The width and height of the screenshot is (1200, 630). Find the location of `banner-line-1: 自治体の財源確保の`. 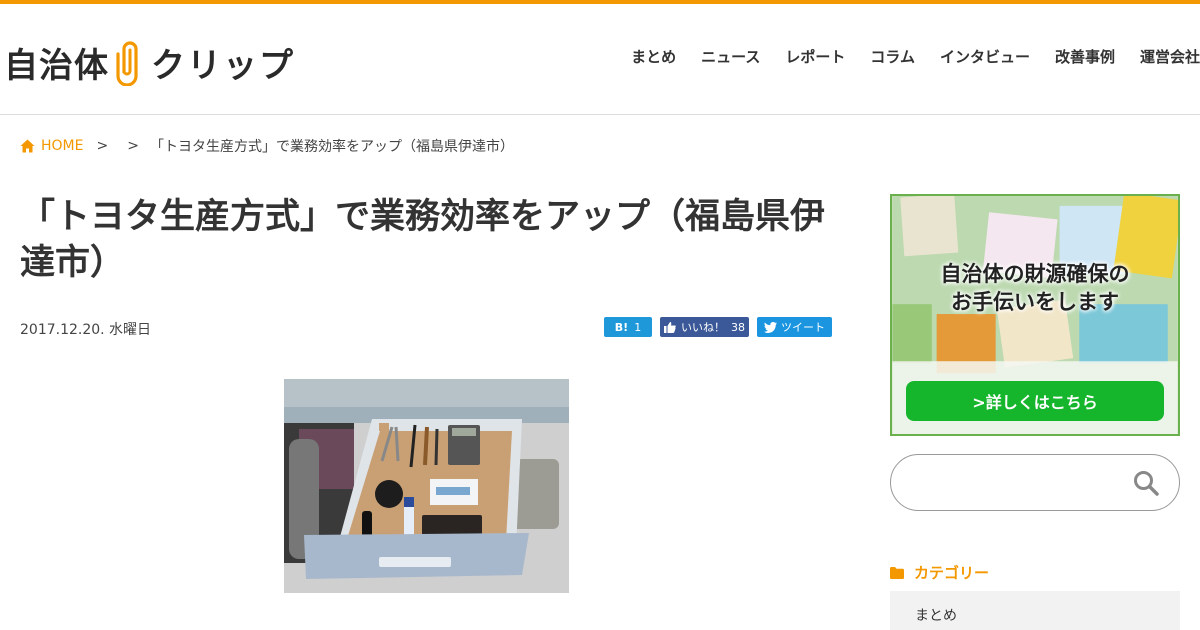

banner-line-1: 自治体の財源確保の is located at coordinates (1035, 274).